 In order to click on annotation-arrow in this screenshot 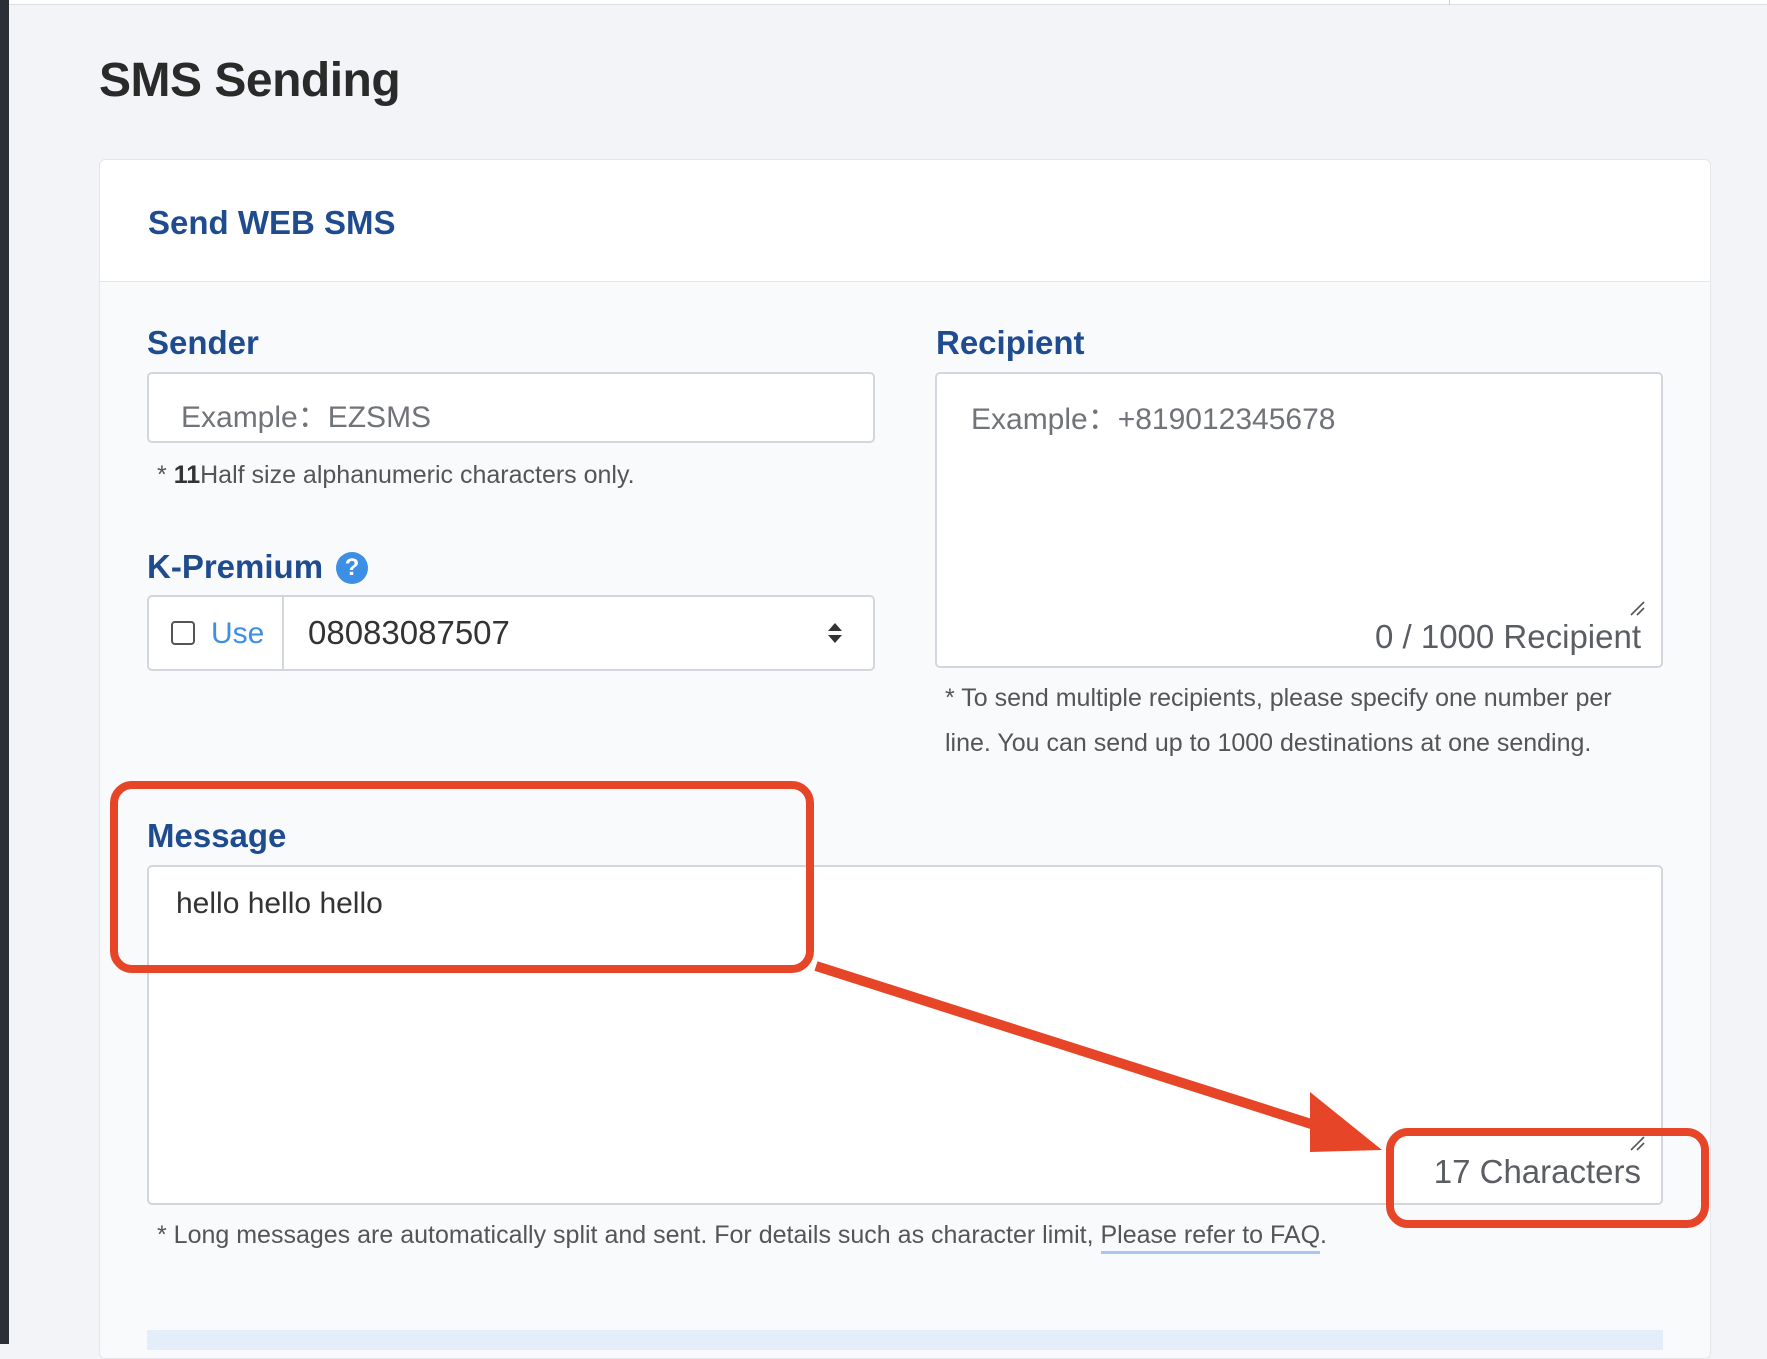, I will do `click(1098, 1056)`.